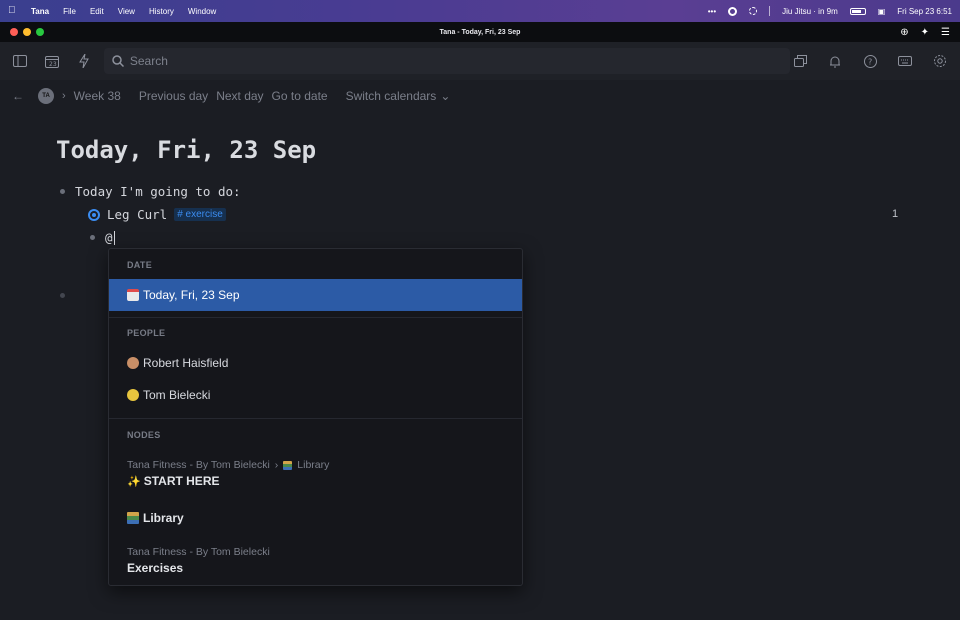  Describe the element at coordinates (239, 96) in the screenshot. I see `next-day-button: Next day` at that location.